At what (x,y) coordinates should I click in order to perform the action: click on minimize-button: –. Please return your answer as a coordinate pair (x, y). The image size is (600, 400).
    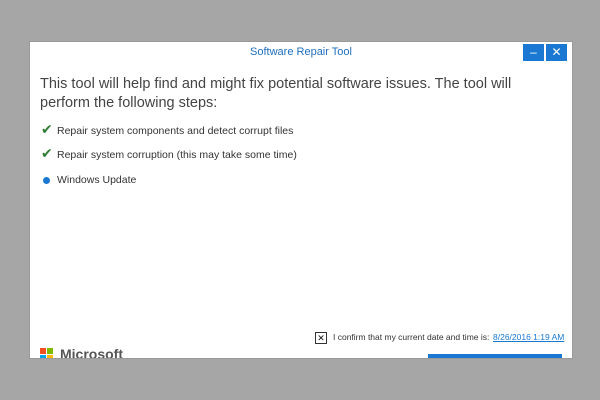
    Looking at the image, I should click on (533, 52).